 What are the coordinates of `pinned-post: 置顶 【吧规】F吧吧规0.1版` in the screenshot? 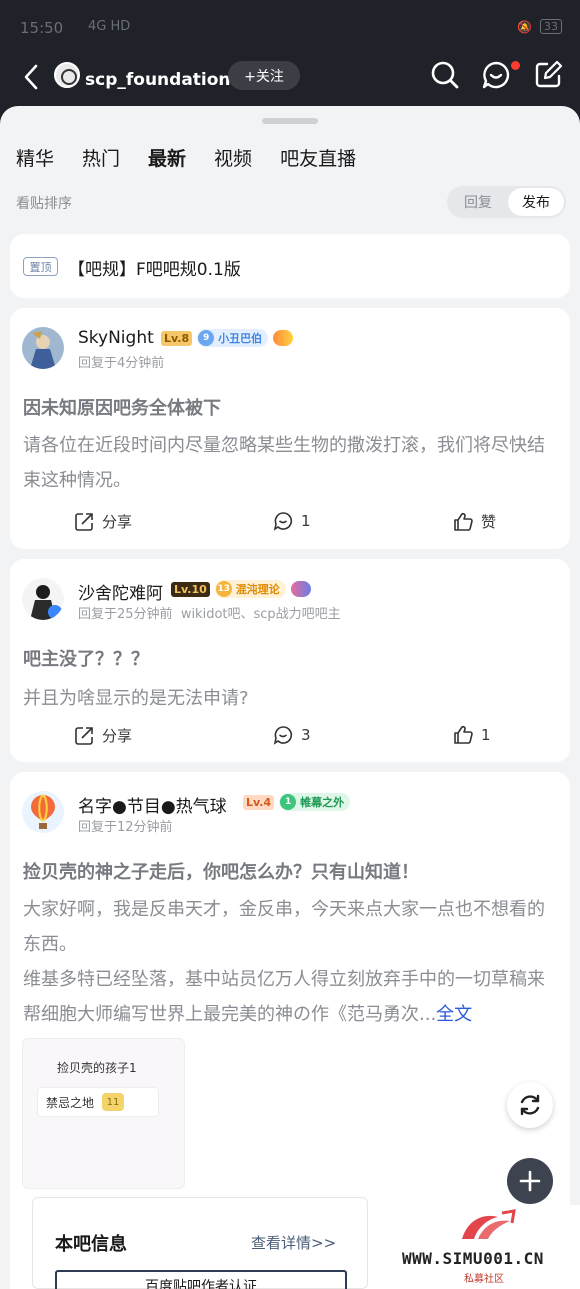 It's located at (290, 266).